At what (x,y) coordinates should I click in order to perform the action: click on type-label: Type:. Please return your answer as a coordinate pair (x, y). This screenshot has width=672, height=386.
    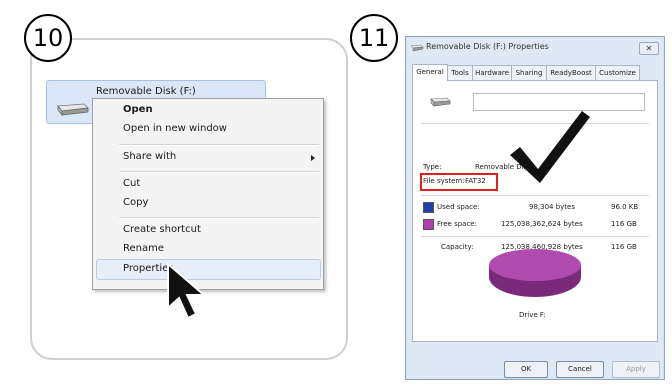
    Looking at the image, I should click on (432, 167).